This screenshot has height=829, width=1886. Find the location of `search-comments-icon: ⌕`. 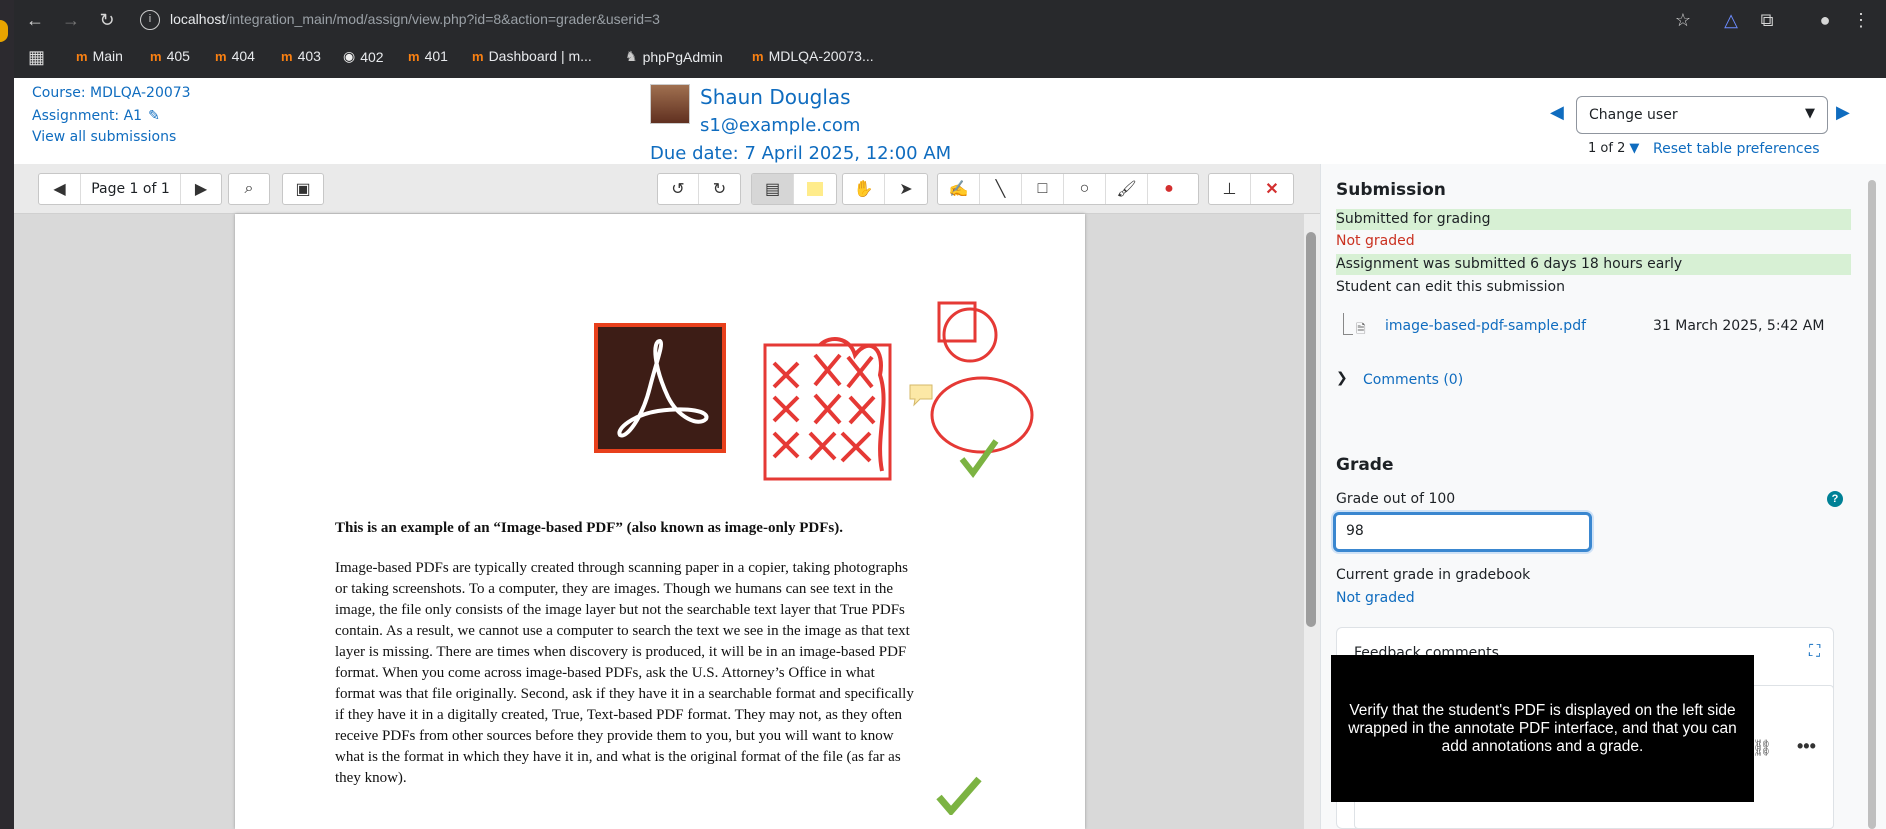

search-comments-icon: ⌕ is located at coordinates (249, 189).